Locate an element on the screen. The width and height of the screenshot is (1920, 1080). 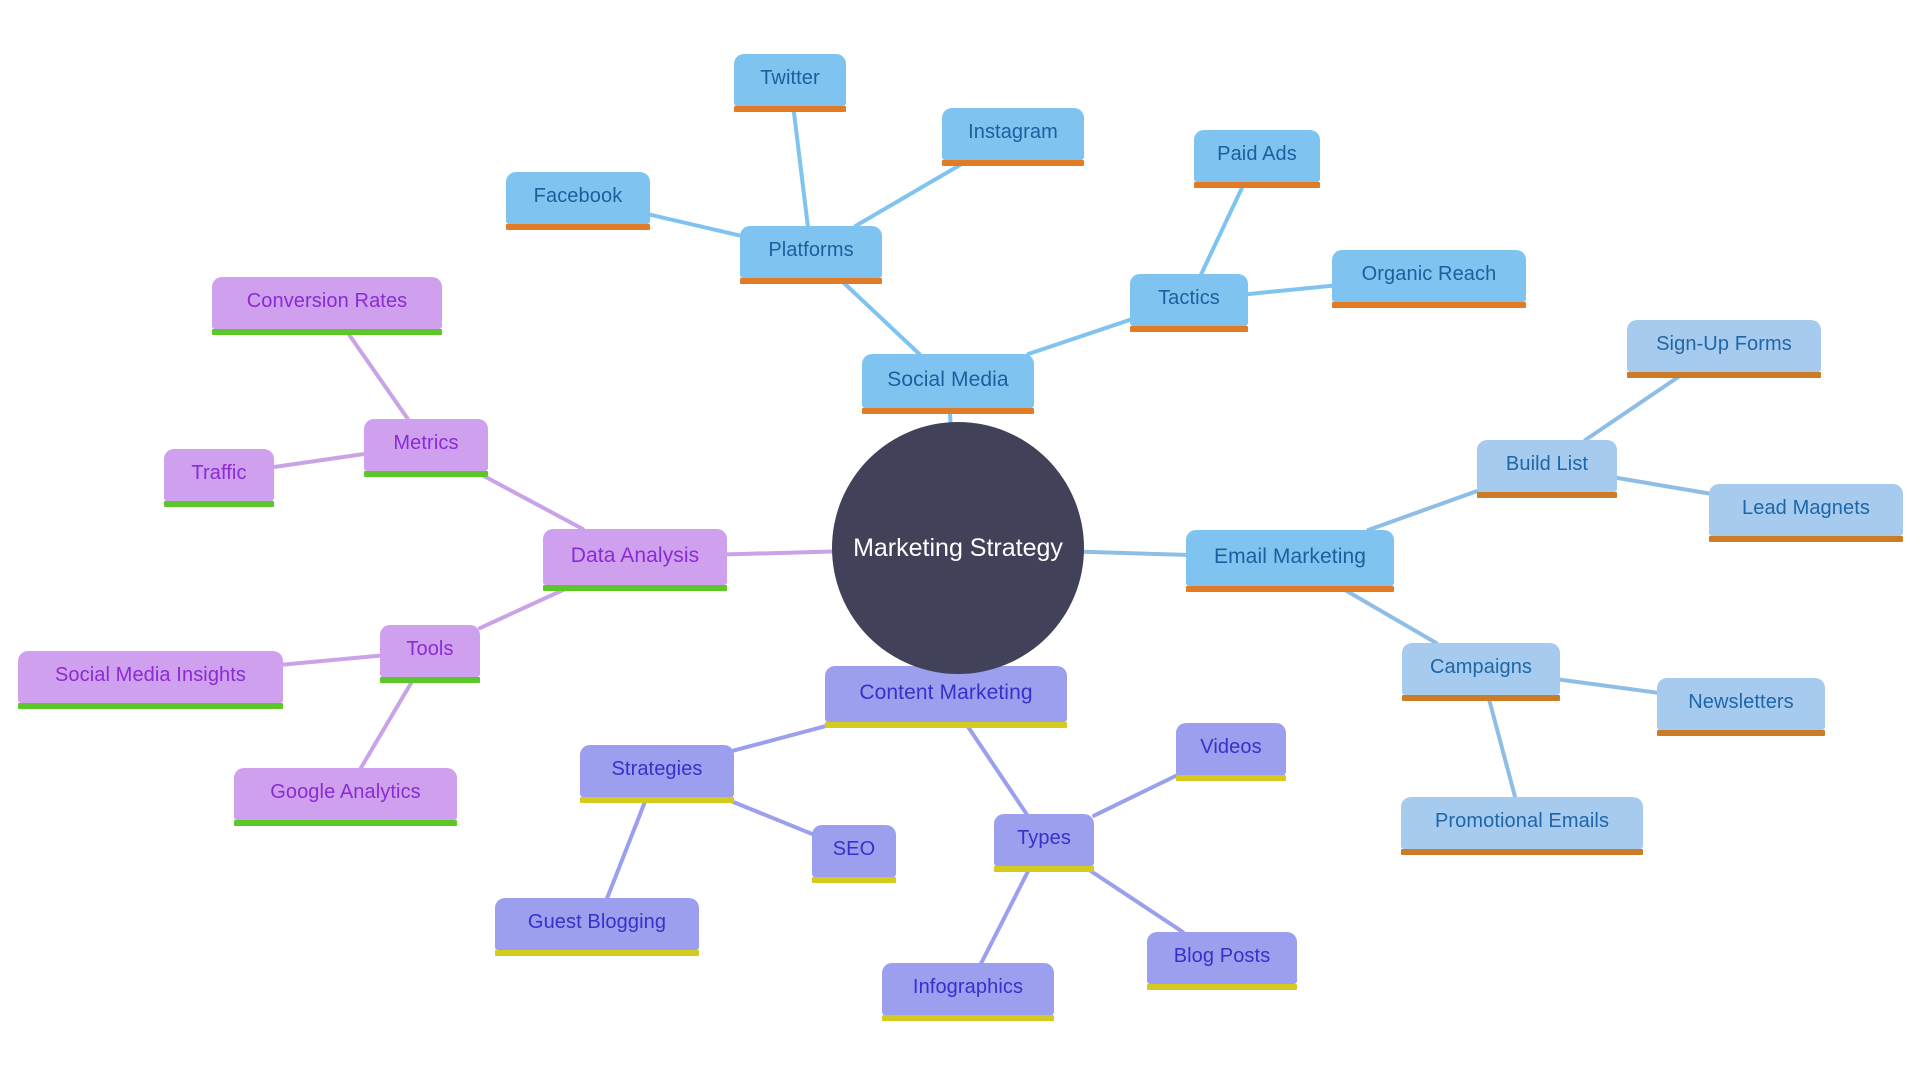
node-label-conversion-rates: Conversion Rates is located at coordinates (327, 301).